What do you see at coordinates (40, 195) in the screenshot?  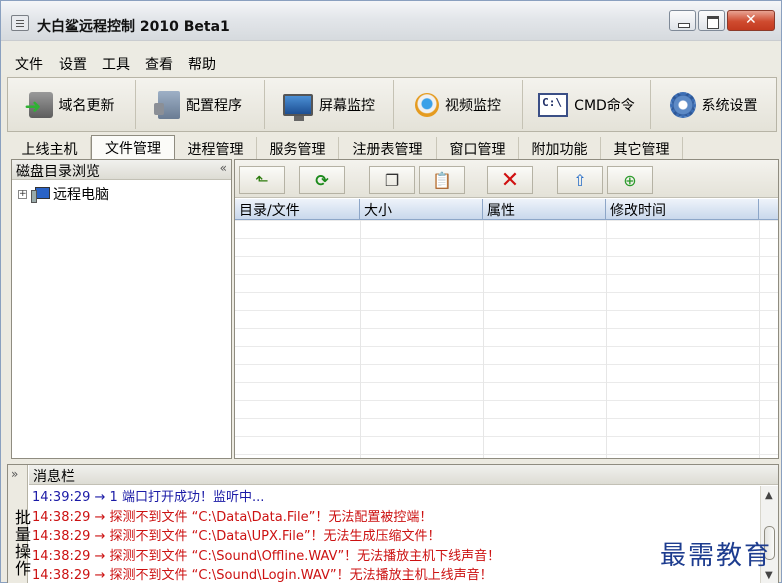 I see `computer-icon` at bounding box center [40, 195].